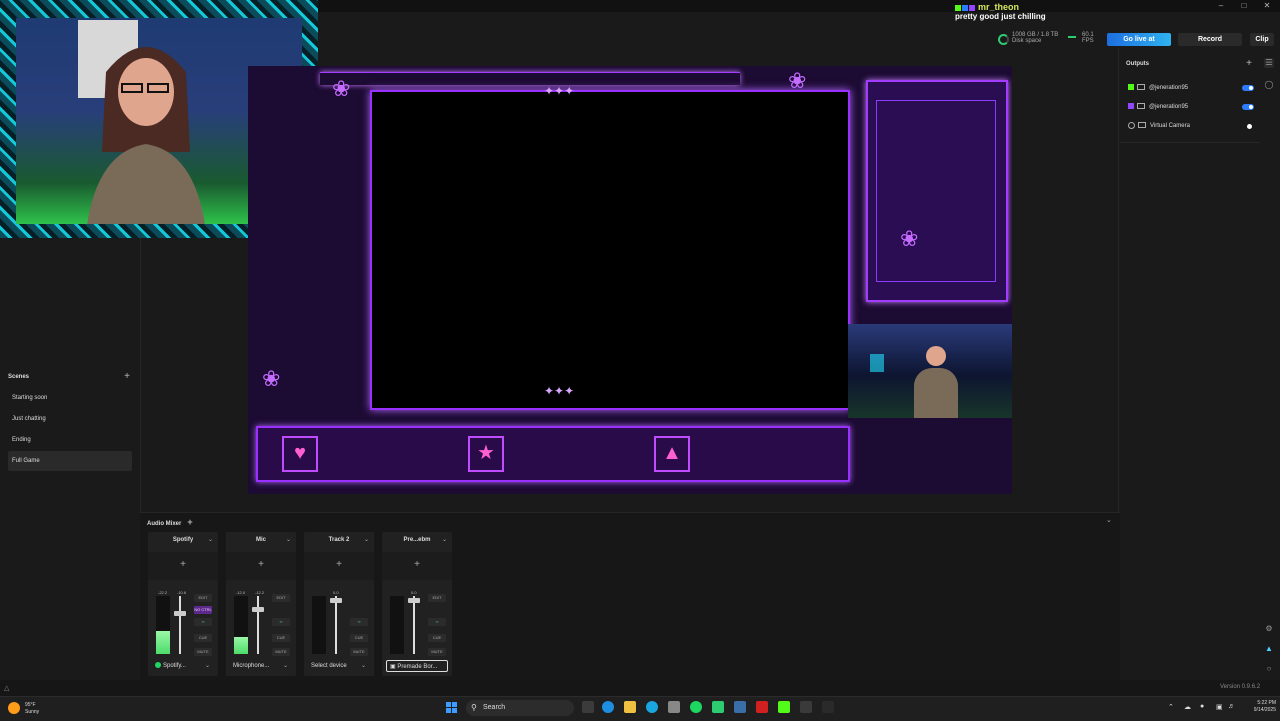 The image size is (1280, 721). What do you see at coordinates (414, 592) in the screenshot?
I see `db-right-readout: 0.0` at bounding box center [414, 592].